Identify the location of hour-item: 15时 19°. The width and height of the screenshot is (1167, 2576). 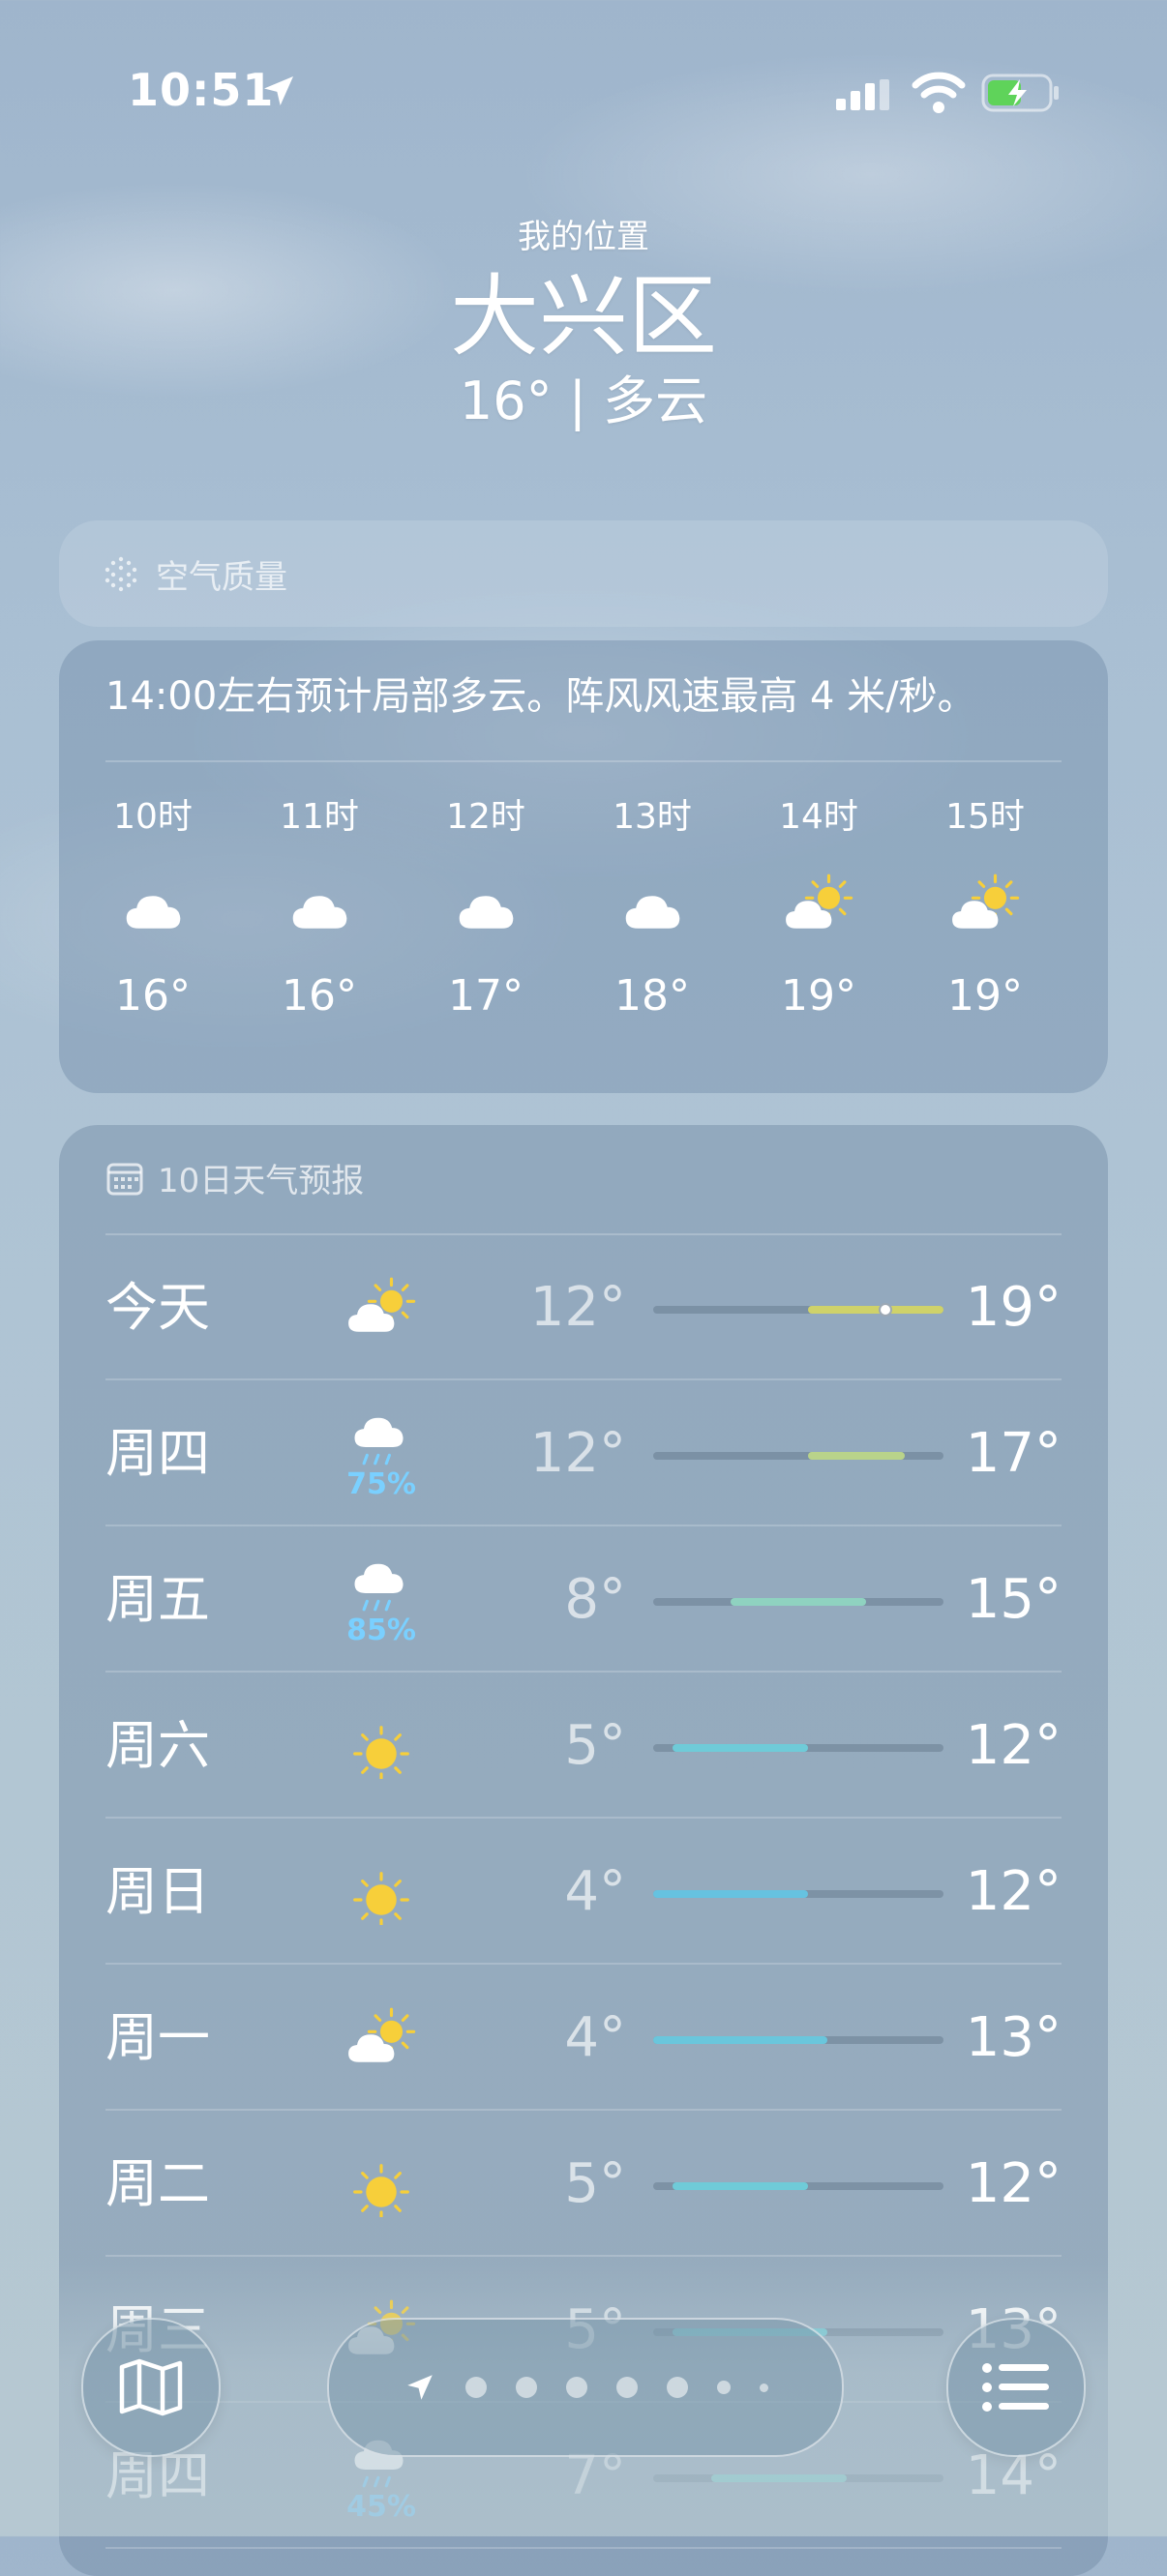
(985, 909).